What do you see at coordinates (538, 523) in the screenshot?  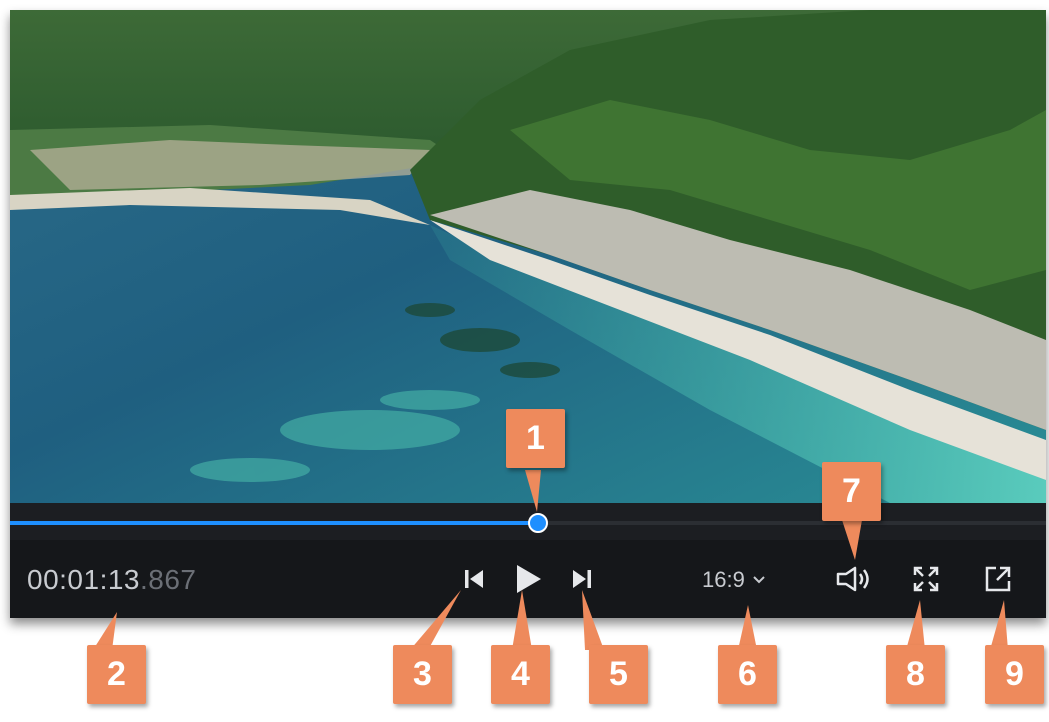 I see `seek-handle` at bounding box center [538, 523].